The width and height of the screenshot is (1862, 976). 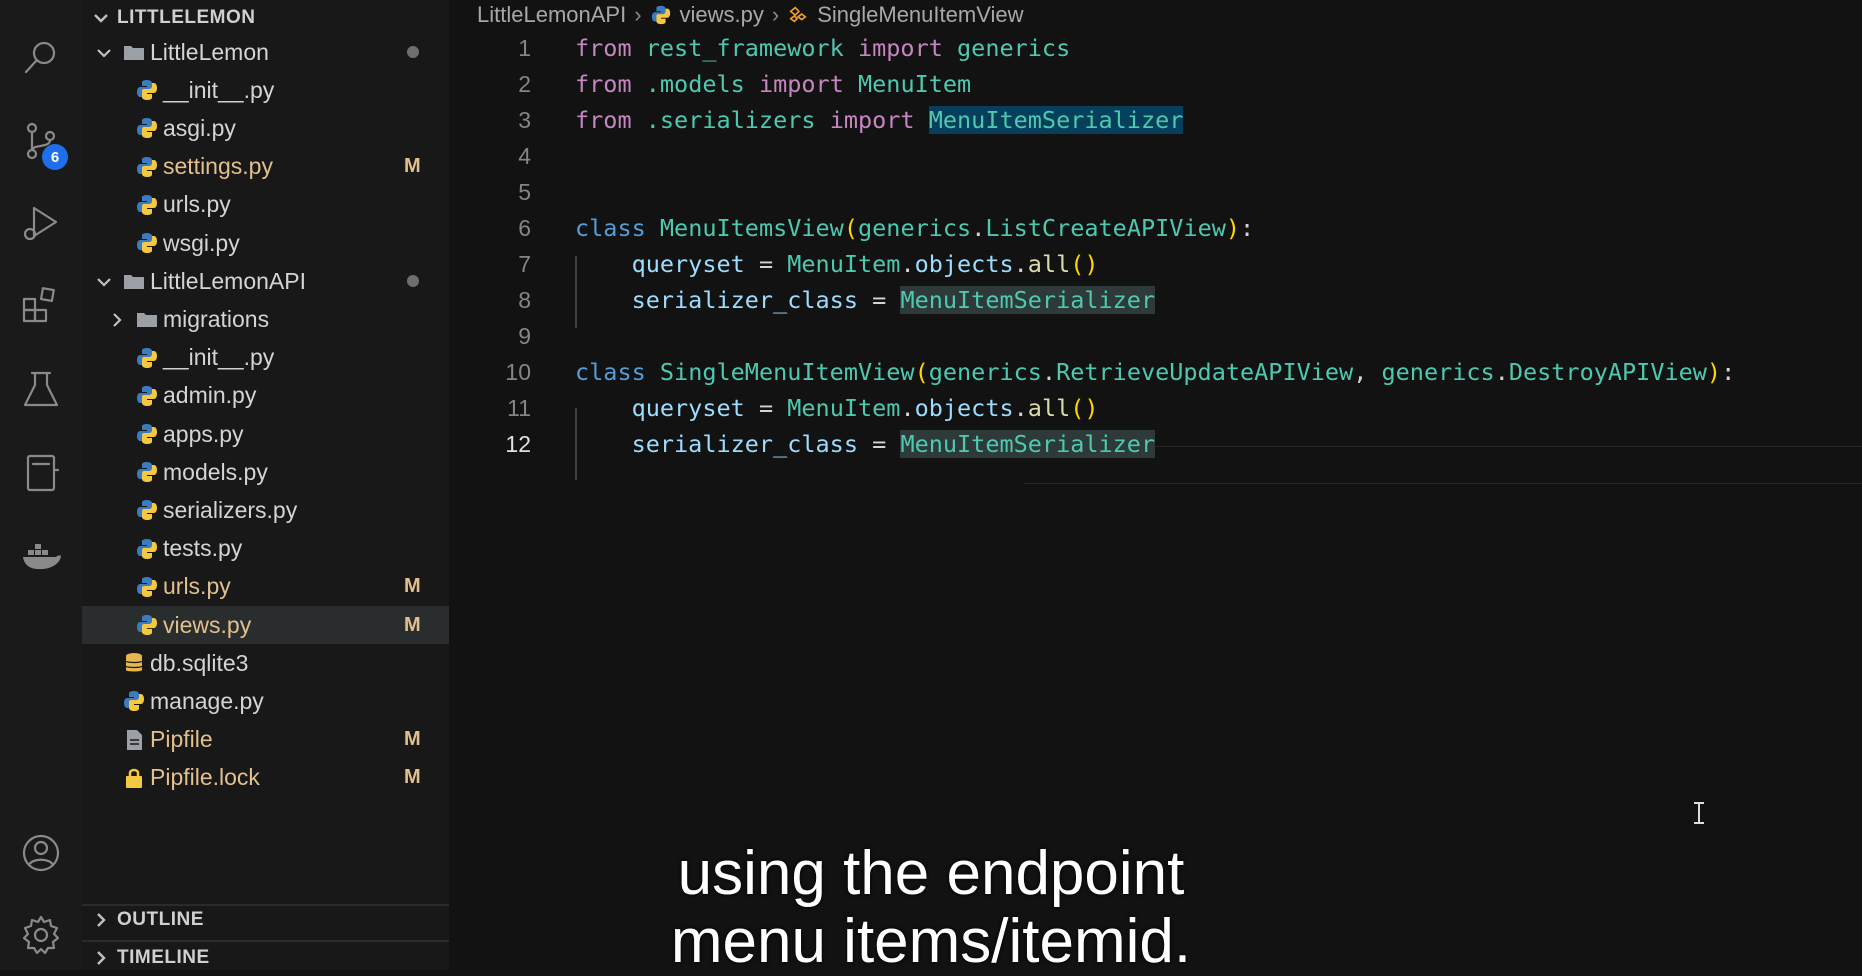 What do you see at coordinates (209, 51) in the screenshot?
I see `tree-item-label: LittleLemon` at bounding box center [209, 51].